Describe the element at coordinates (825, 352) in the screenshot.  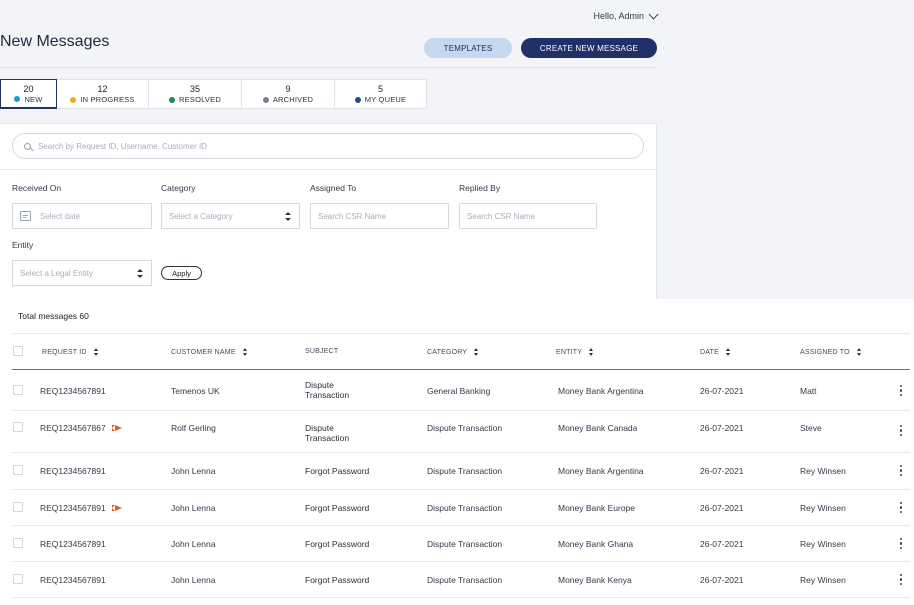
I see `col-label: ASSIGNED TO` at that location.